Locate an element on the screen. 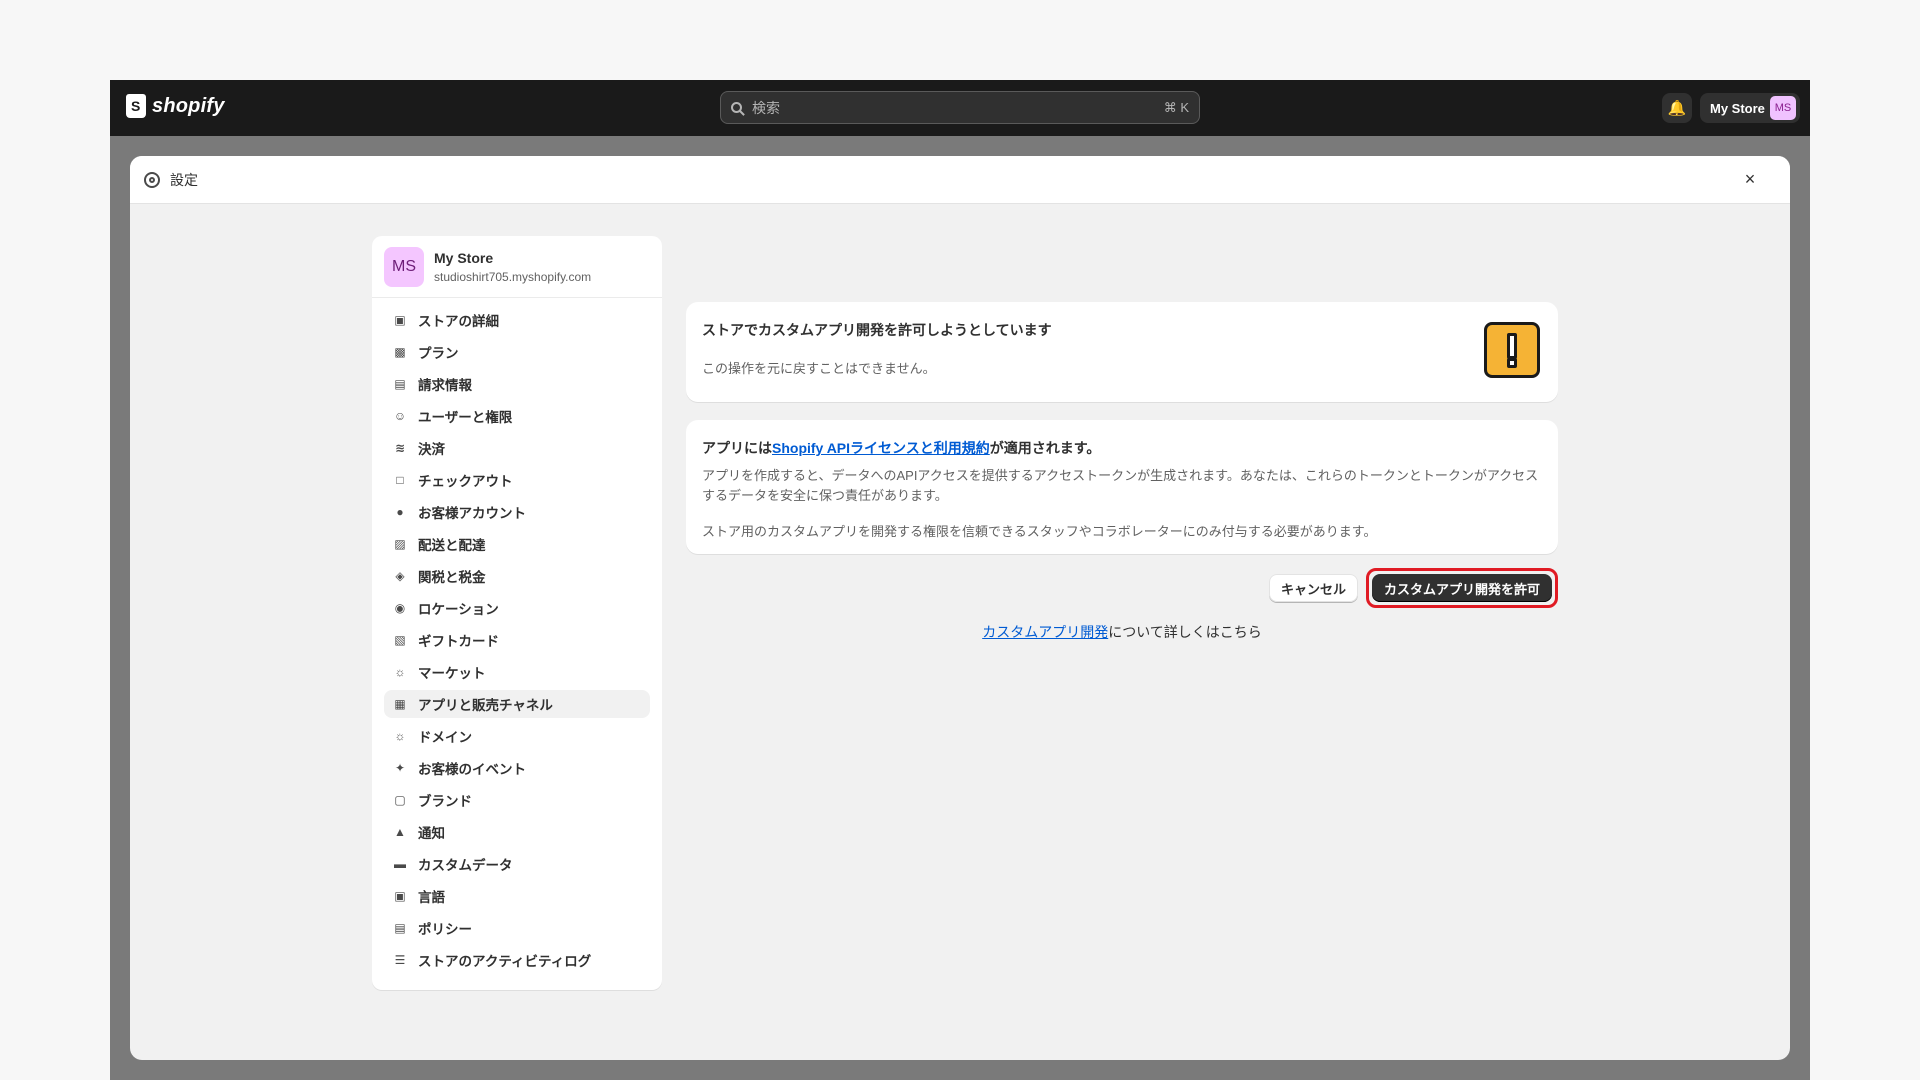 The height and width of the screenshot is (1080, 1920). terms-heading-prefix: アプリには is located at coordinates (737, 448).